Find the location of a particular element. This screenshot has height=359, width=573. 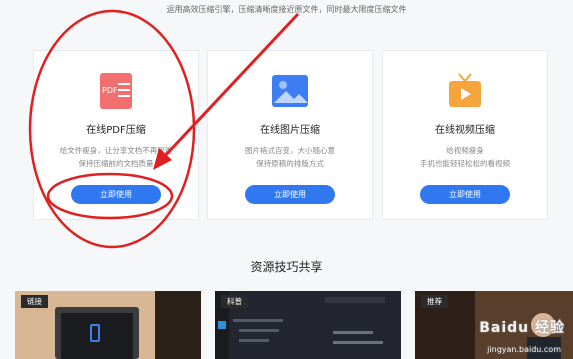

image-compress-card: 在线图片压缩 图片格式百变，大小随心意 保持原稿的排版方式 立即使用 is located at coordinates (290, 135).